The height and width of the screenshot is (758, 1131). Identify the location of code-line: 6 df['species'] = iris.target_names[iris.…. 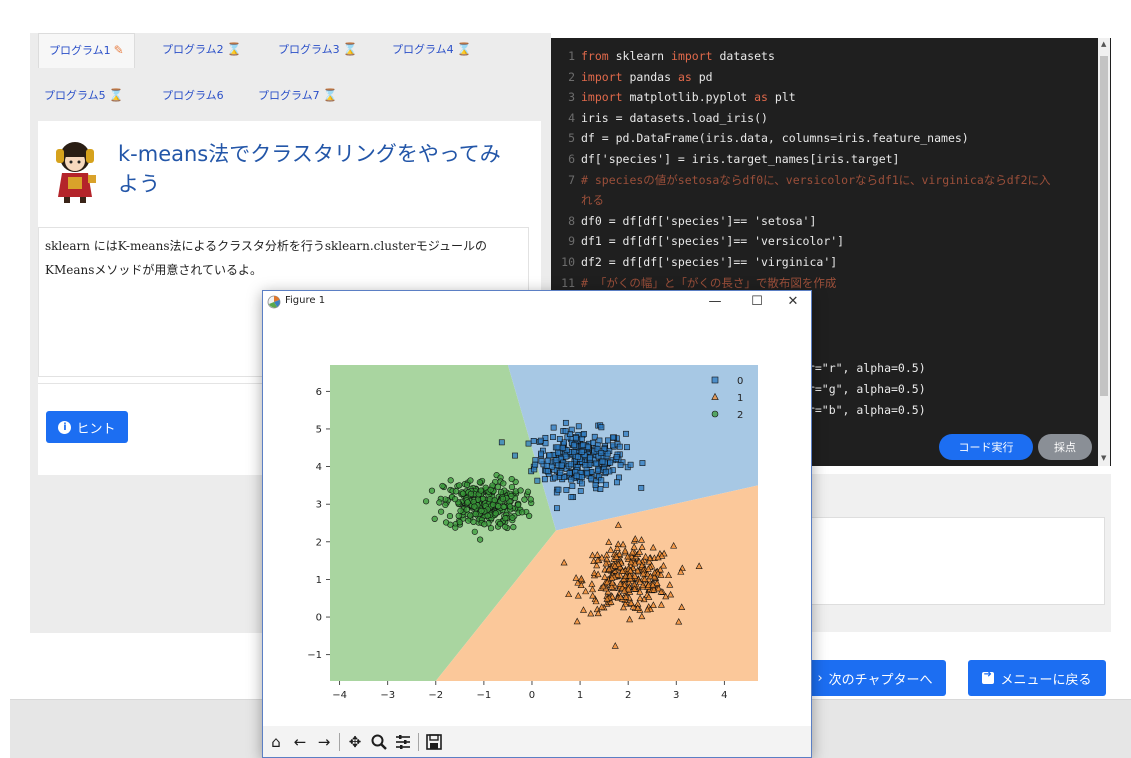
(725, 159).